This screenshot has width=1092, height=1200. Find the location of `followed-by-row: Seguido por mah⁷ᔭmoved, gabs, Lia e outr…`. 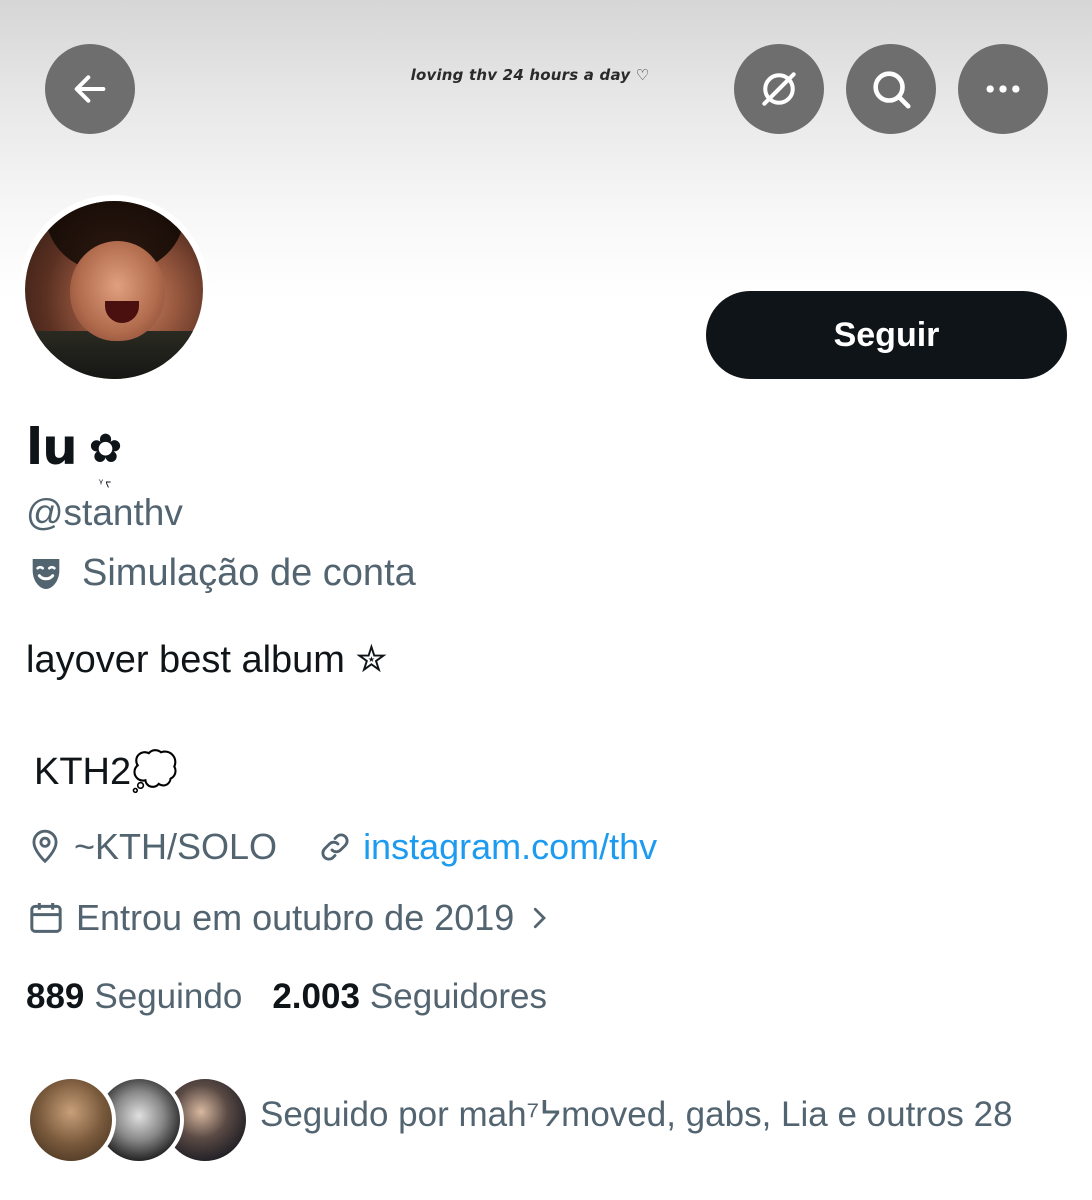

followed-by-row: Seguido por mah⁷ᔭmoved, gabs, Lia e outr… is located at coordinates (556, 1120).